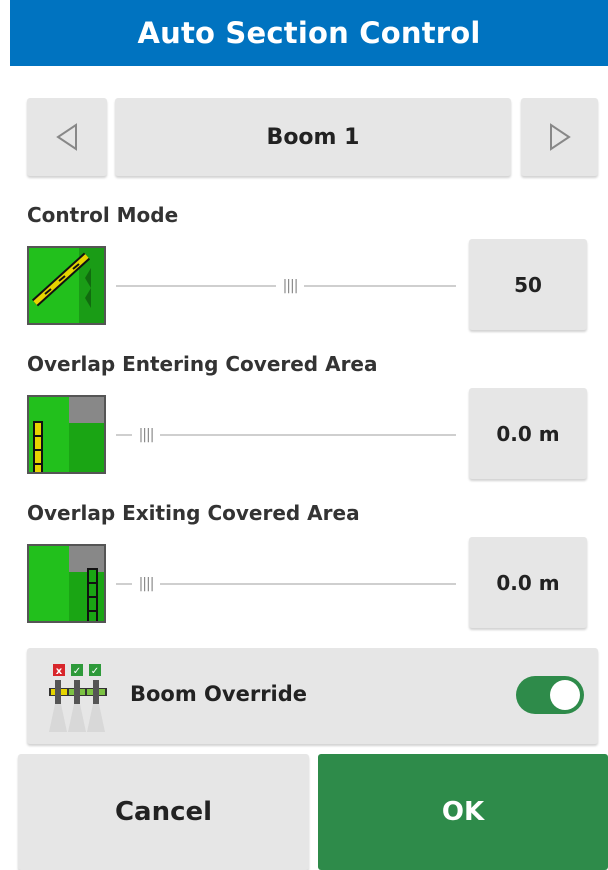 The width and height of the screenshot is (608, 870). I want to click on overlap-entering-slider: ||||, so click(286, 435).